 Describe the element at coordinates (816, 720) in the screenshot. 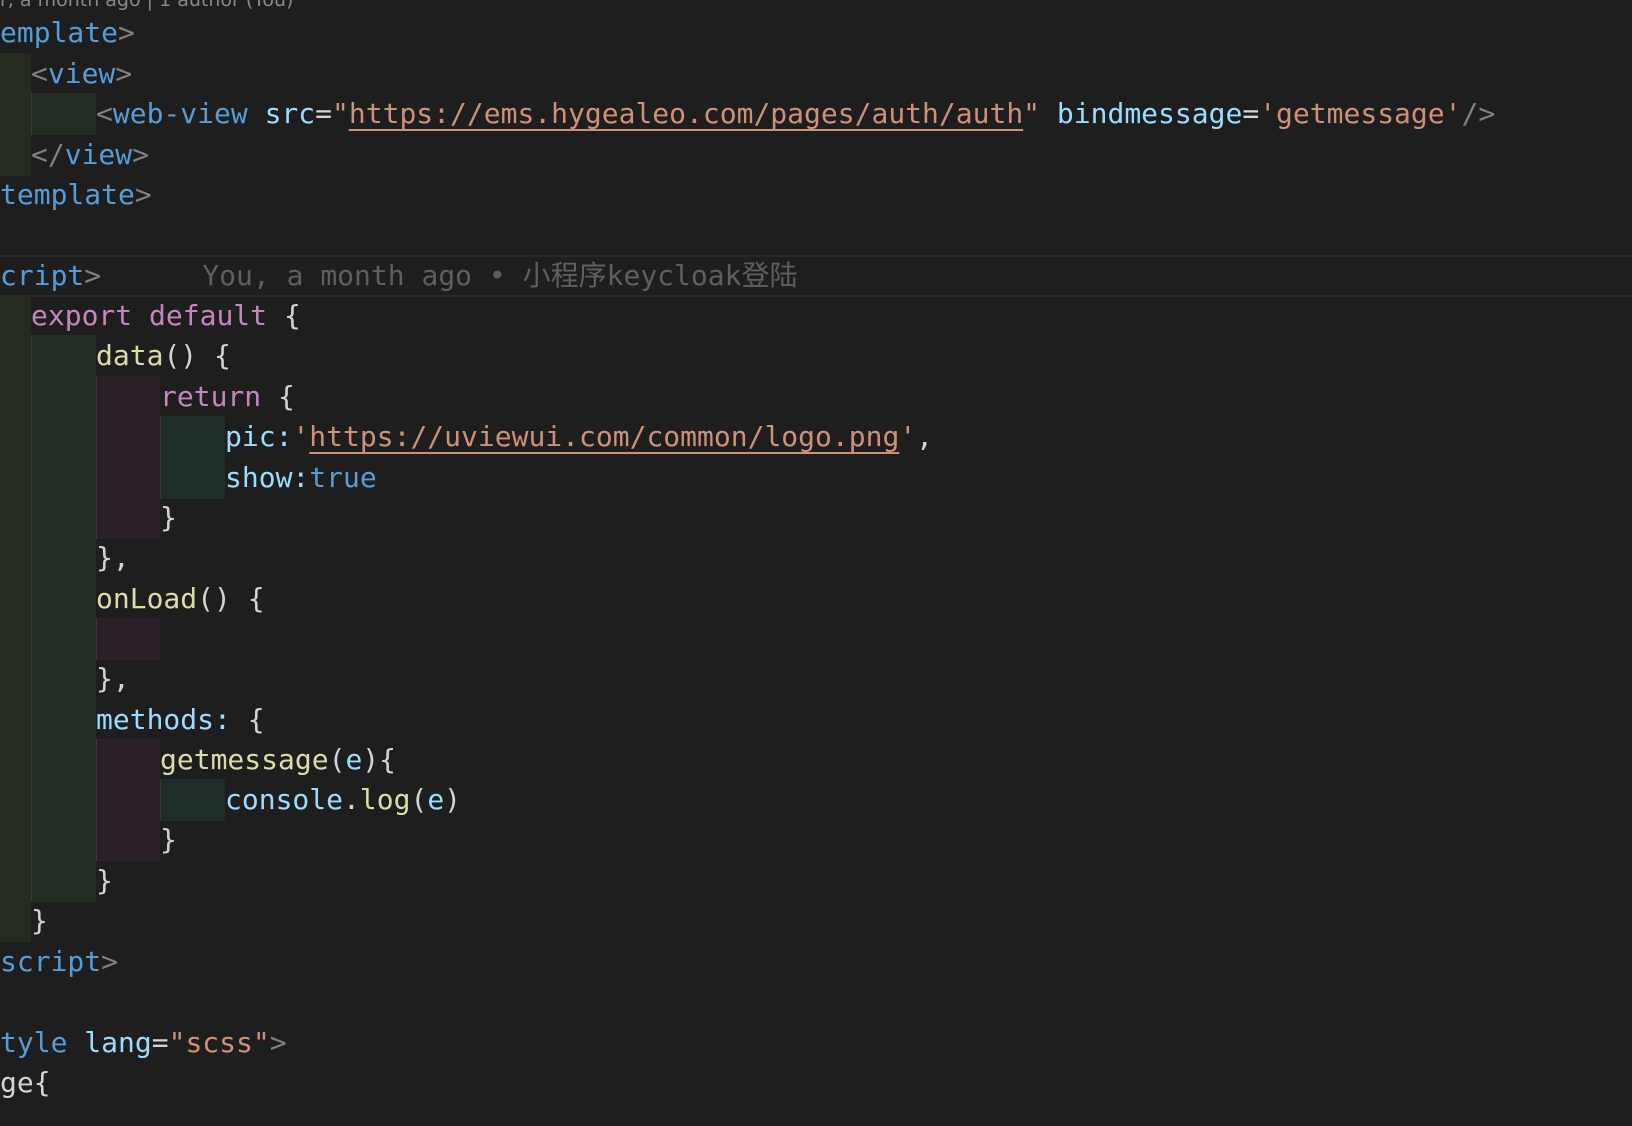

I see `code-line: methods: {` at that location.